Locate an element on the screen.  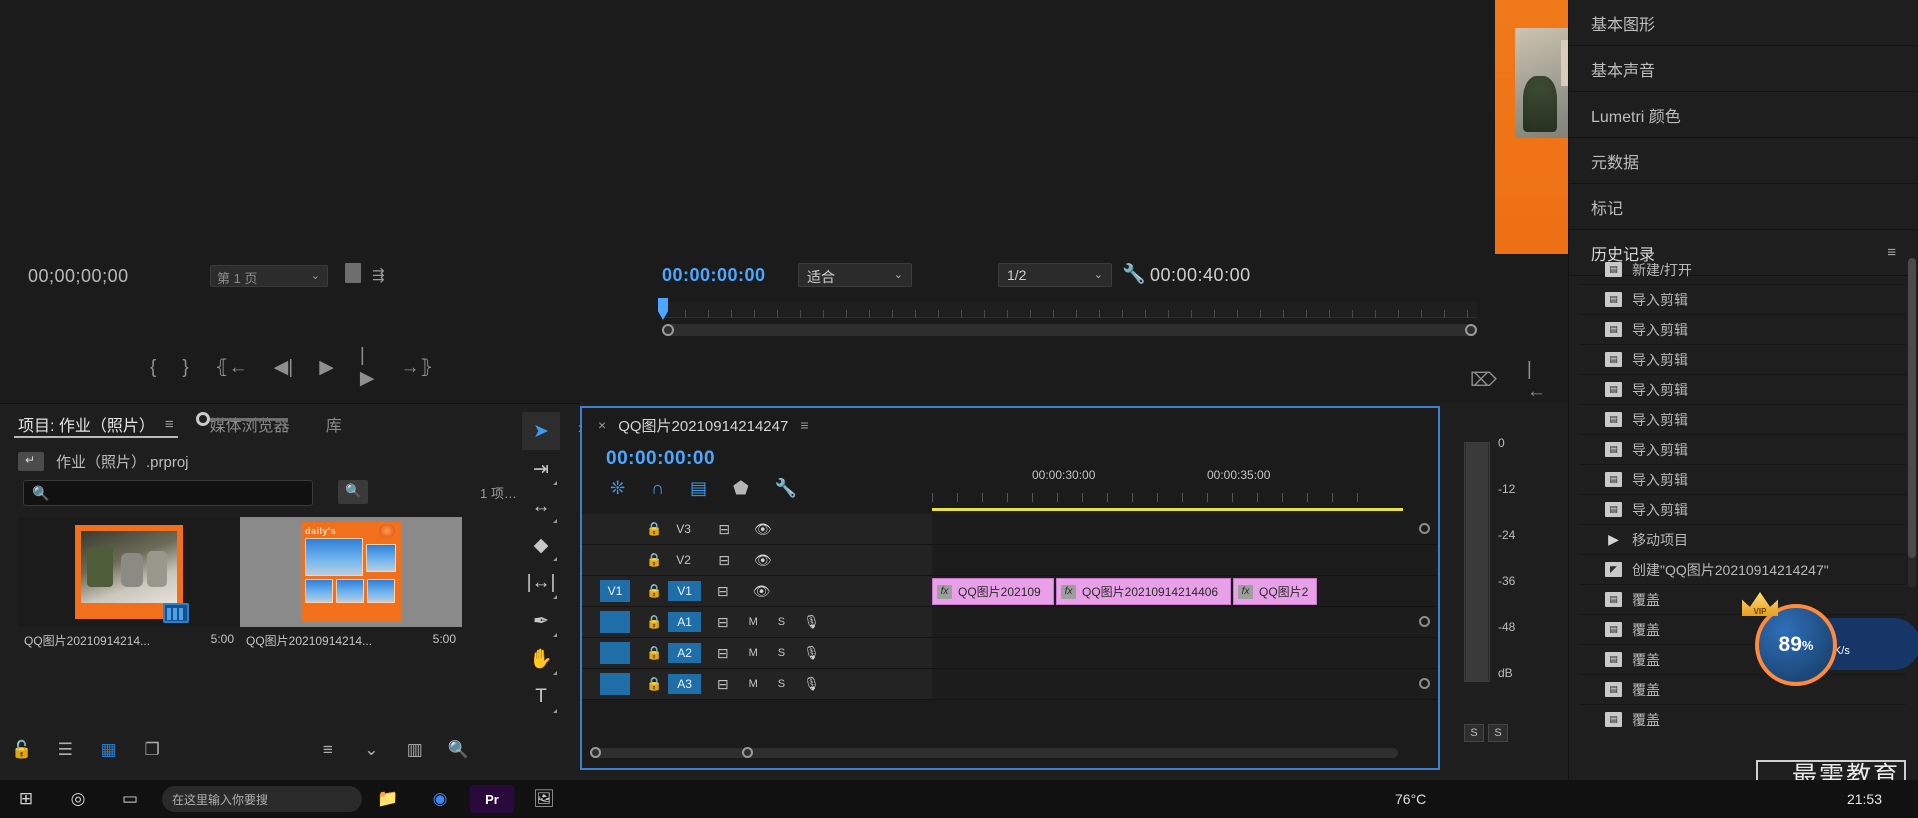
icon-view-icon: ▦ is located at coordinates (108, 750).